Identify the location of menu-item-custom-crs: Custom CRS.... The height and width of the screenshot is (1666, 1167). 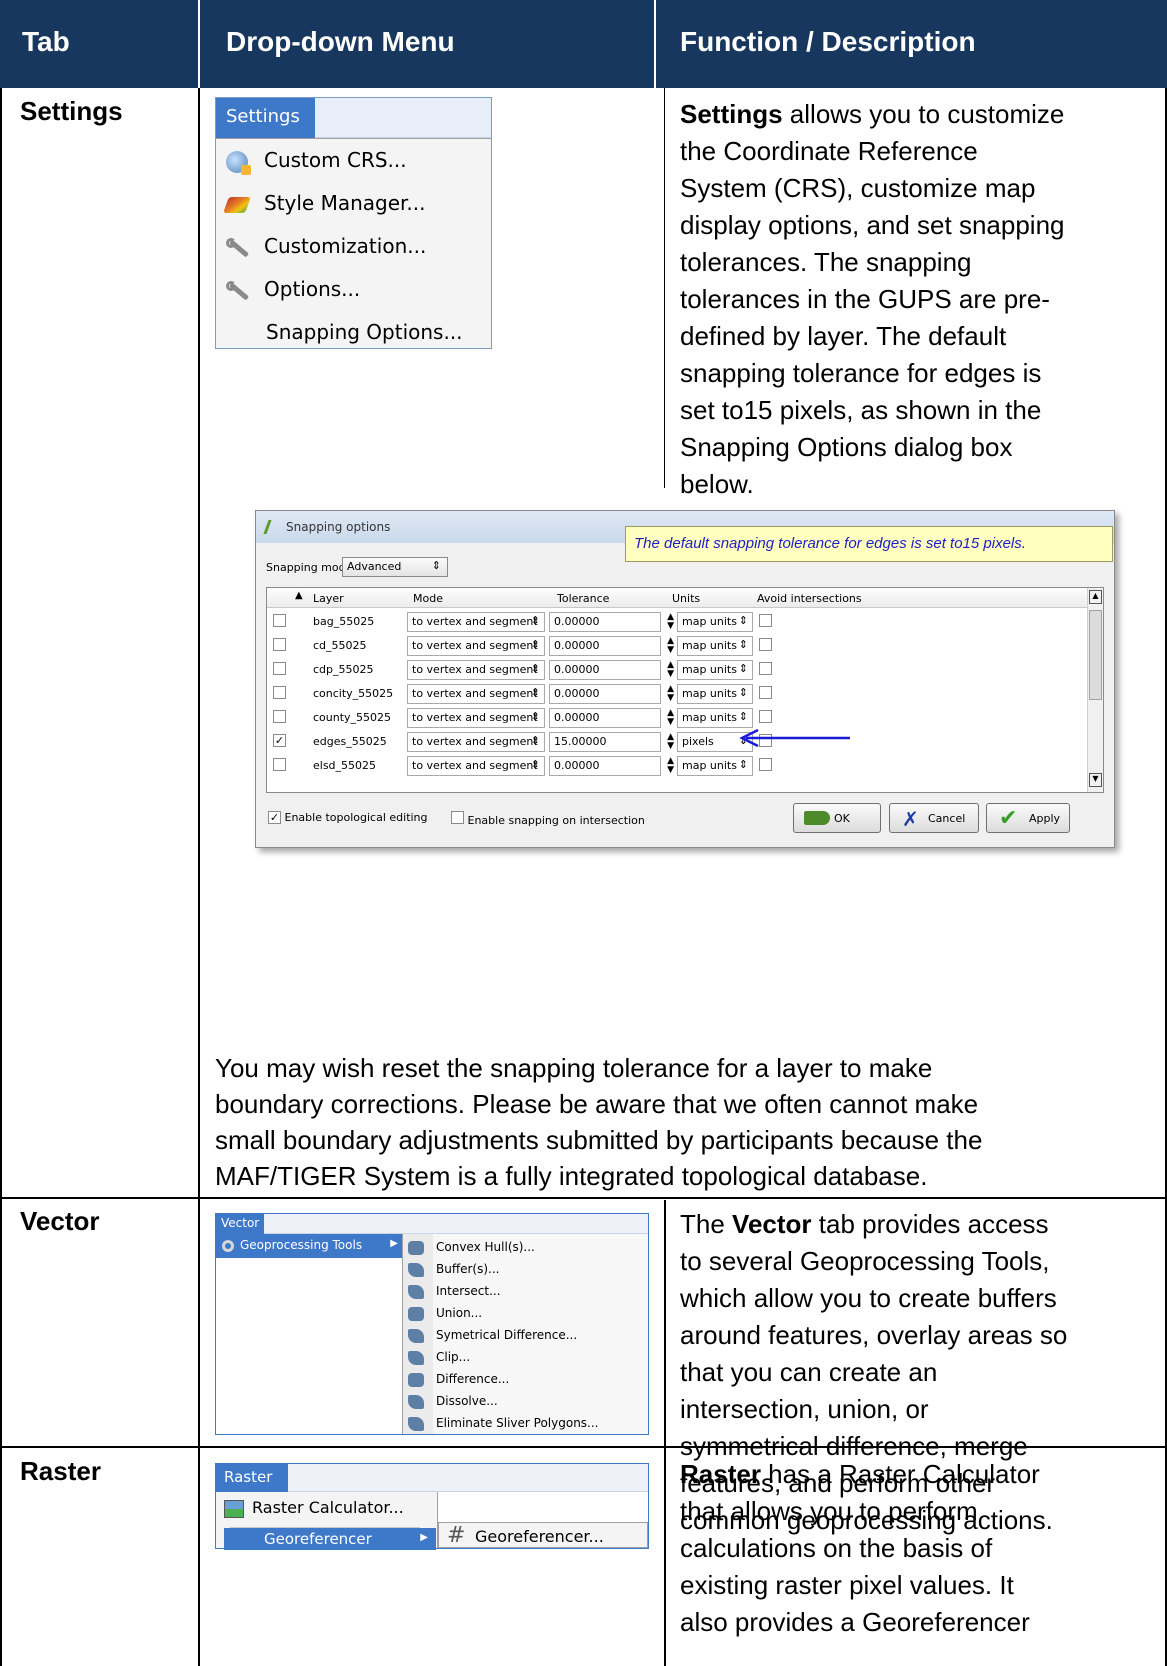
(316, 161).